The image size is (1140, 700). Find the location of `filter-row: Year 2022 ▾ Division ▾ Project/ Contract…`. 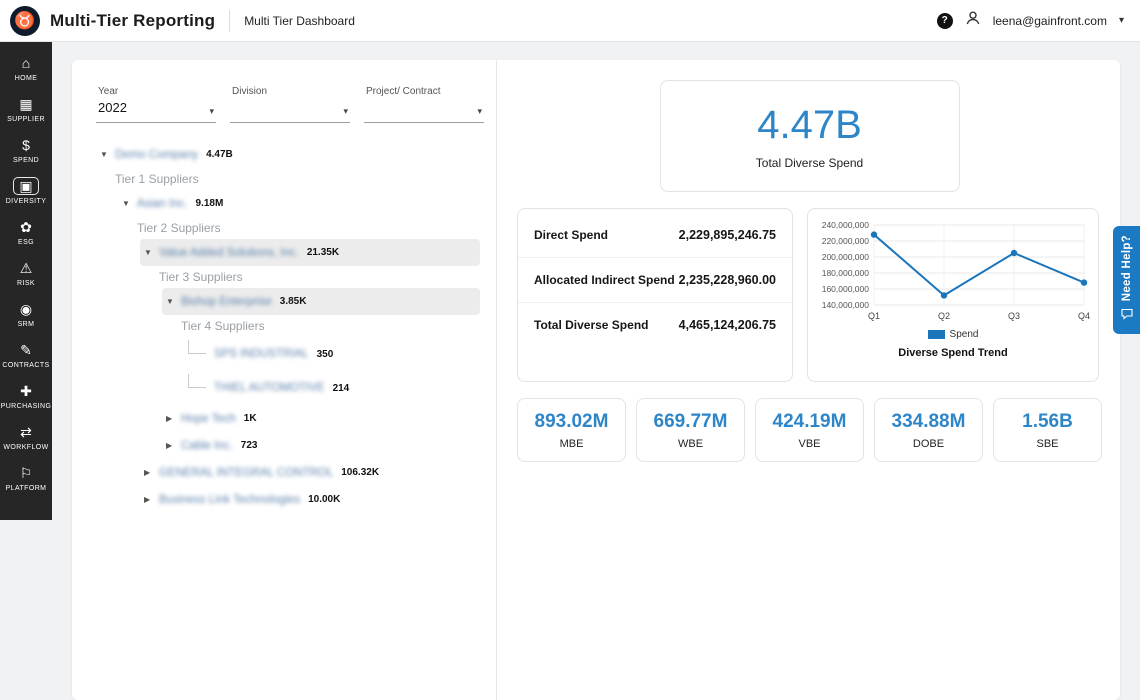

filter-row: Year 2022 ▾ Division ▾ Project/ Contract… is located at coordinates (296, 104).